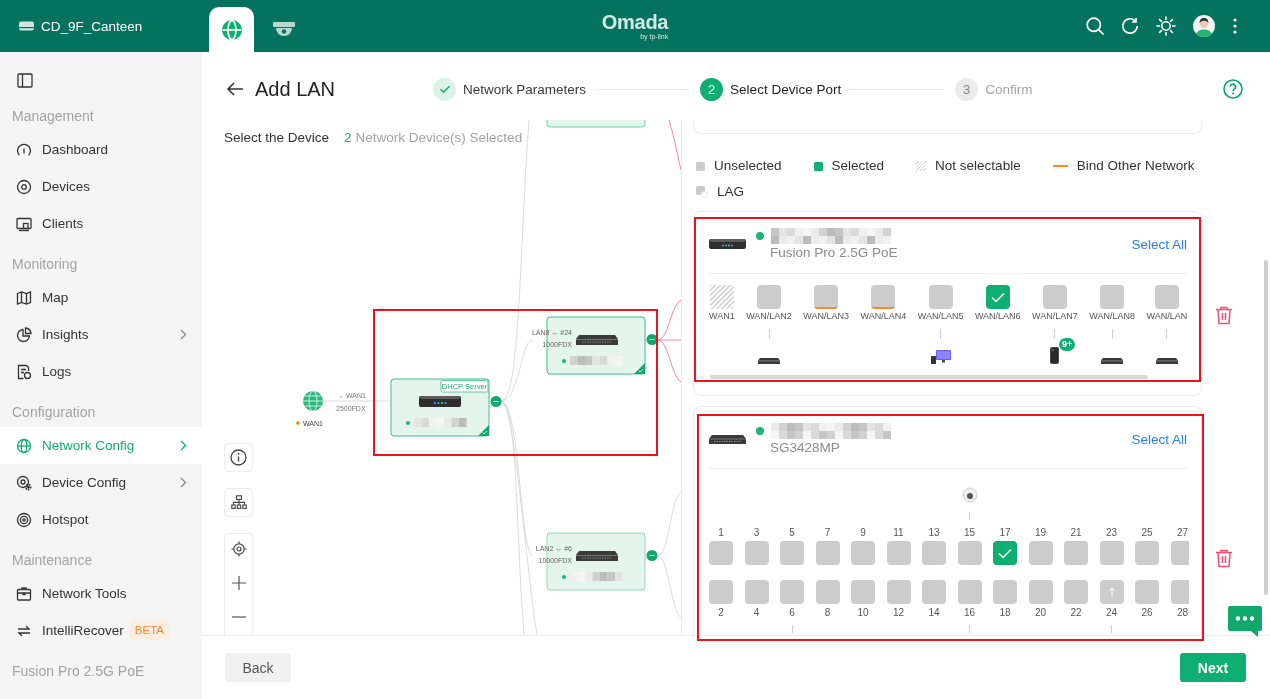 This screenshot has width=1270, height=699. Describe the element at coordinates (101, 297) in the screenshot. I see `nav-item: Map` at that location.